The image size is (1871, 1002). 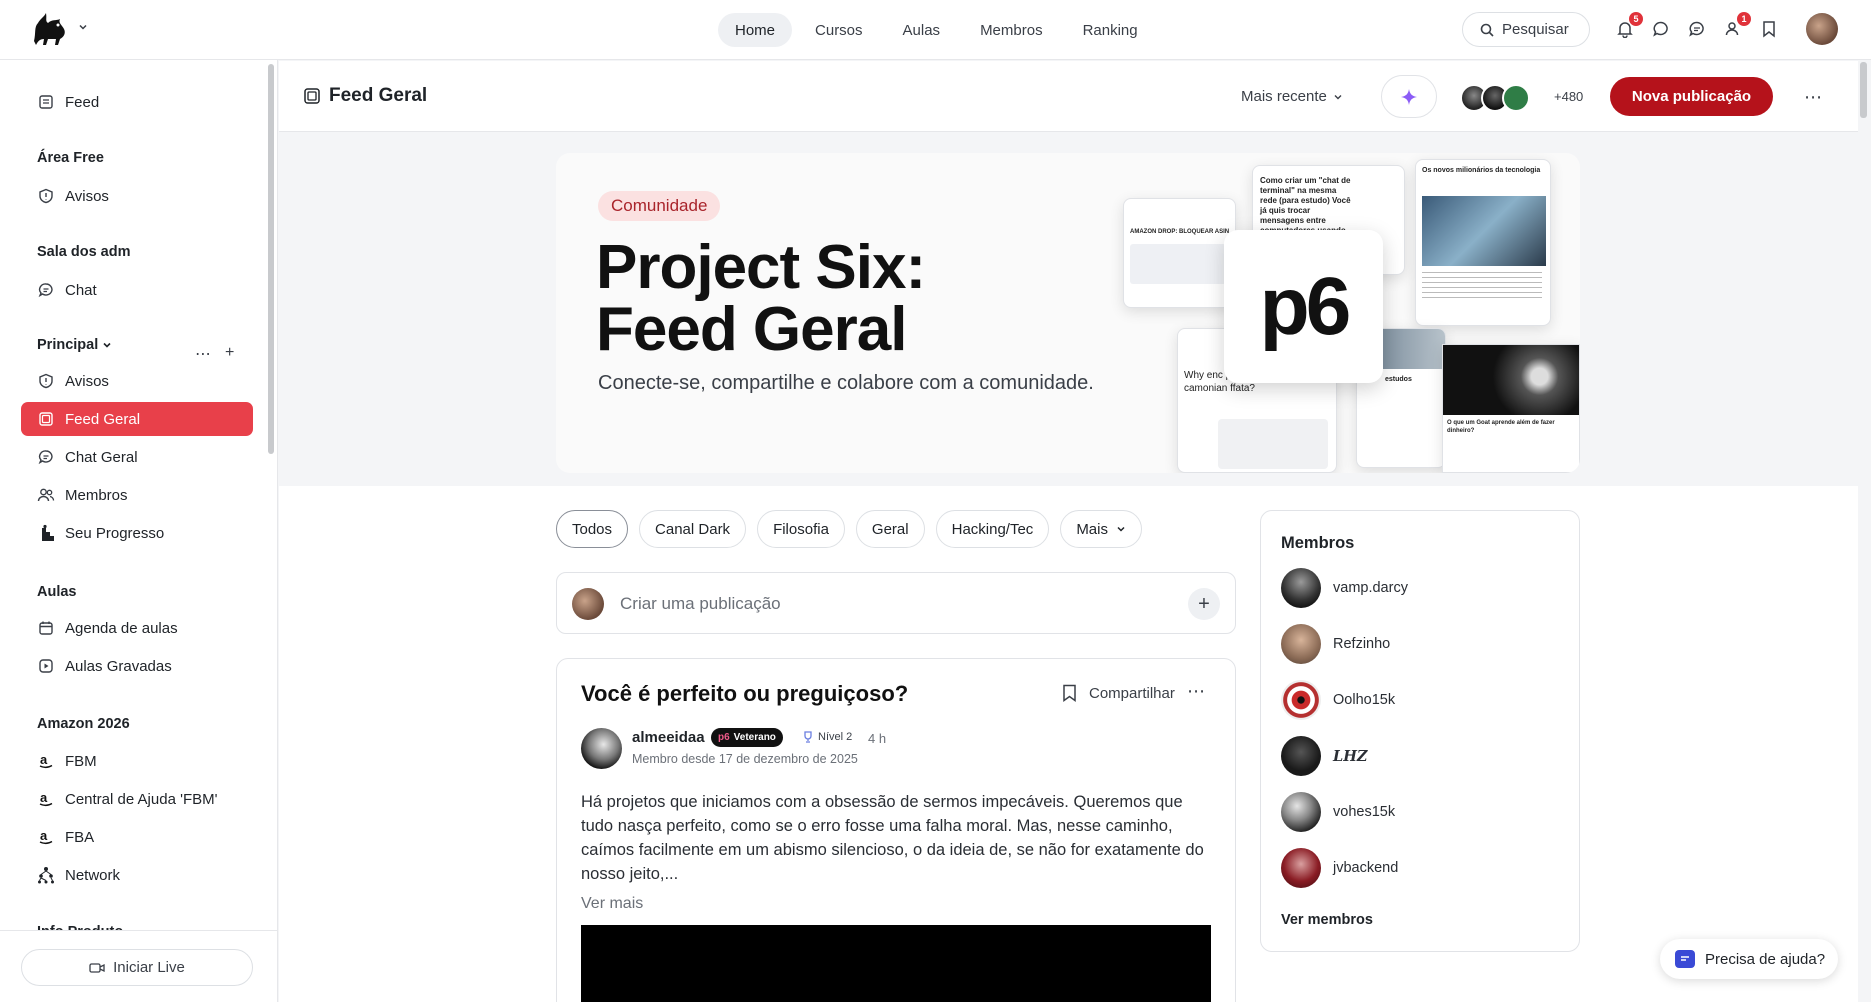 I want to click on nav-aulas: Aulas, so click(x=922, y=30).